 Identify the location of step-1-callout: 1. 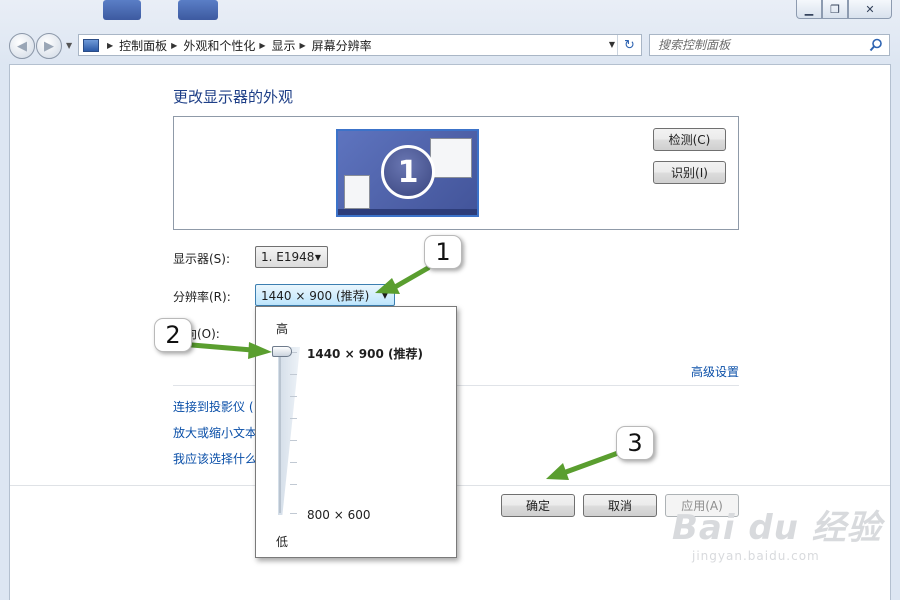
(443, 252).